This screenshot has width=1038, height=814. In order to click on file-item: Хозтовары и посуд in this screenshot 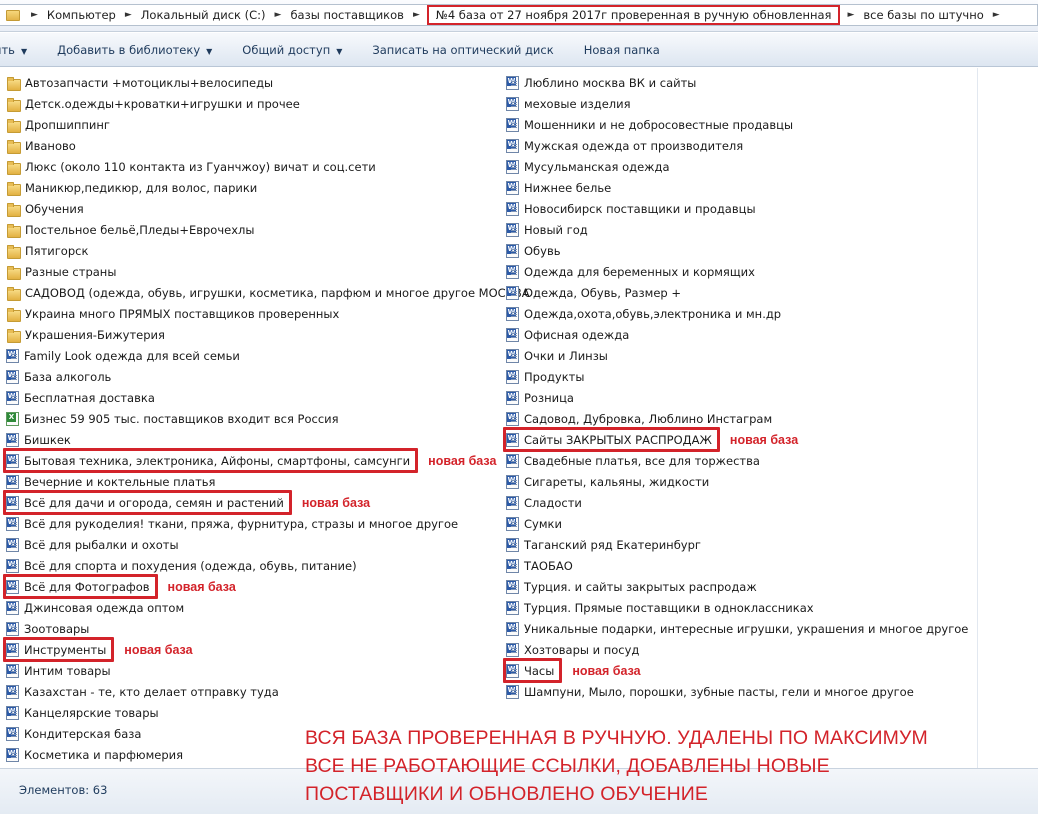, I will do `click(737, 649)`.